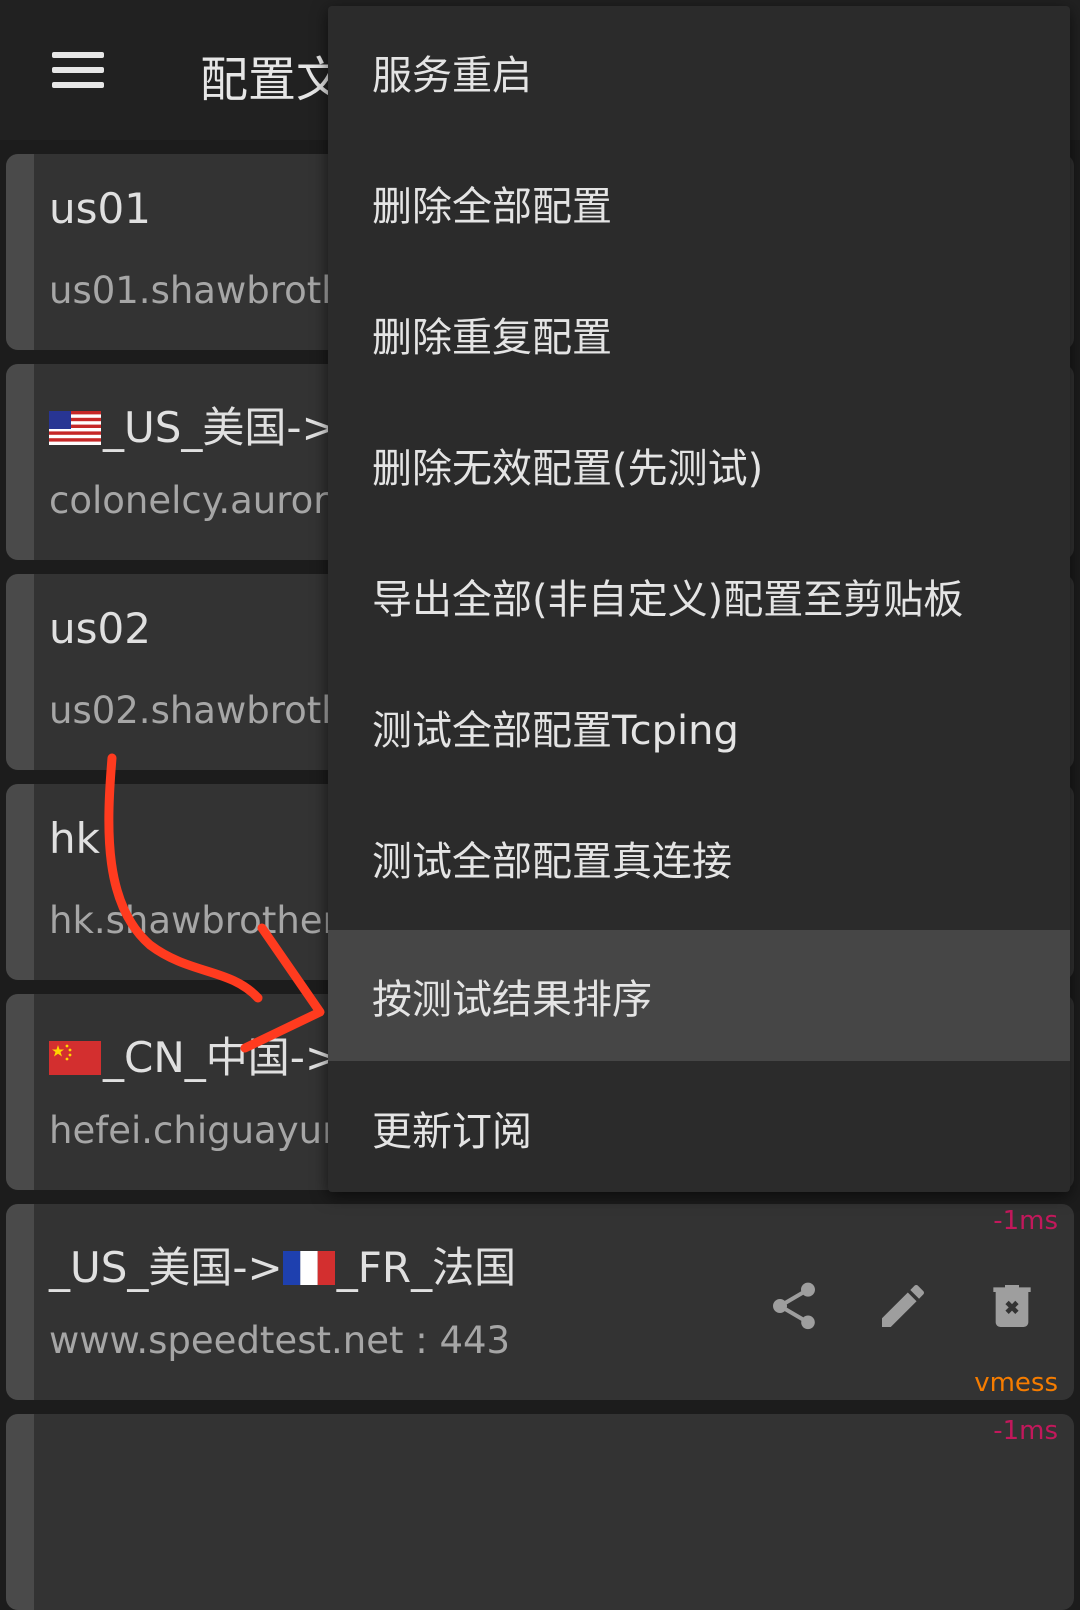 This screenshot has height=1610, width=1080. Describe the element at coordinates (426, 1267) in the screenshot. I see `profile-name-suffix: _FR_法国` at that location.